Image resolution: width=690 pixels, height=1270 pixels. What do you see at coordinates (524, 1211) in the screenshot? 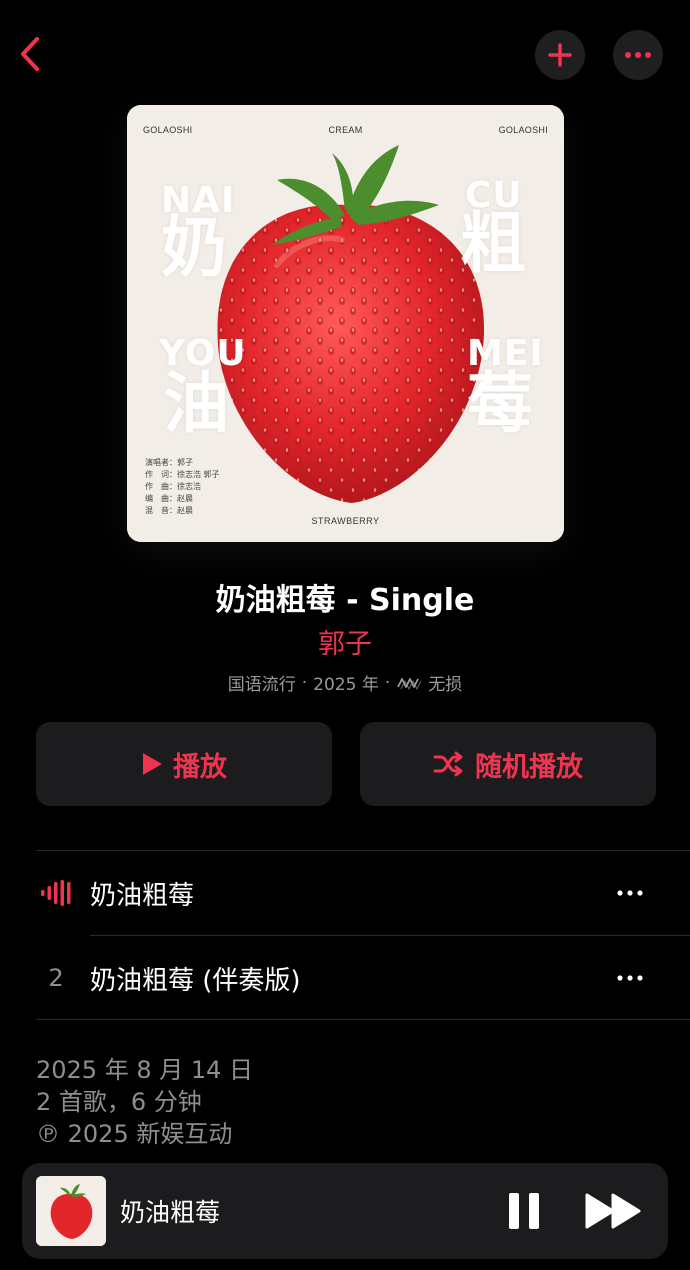
I see `pause-icon` at bounding box center [524, 1211].